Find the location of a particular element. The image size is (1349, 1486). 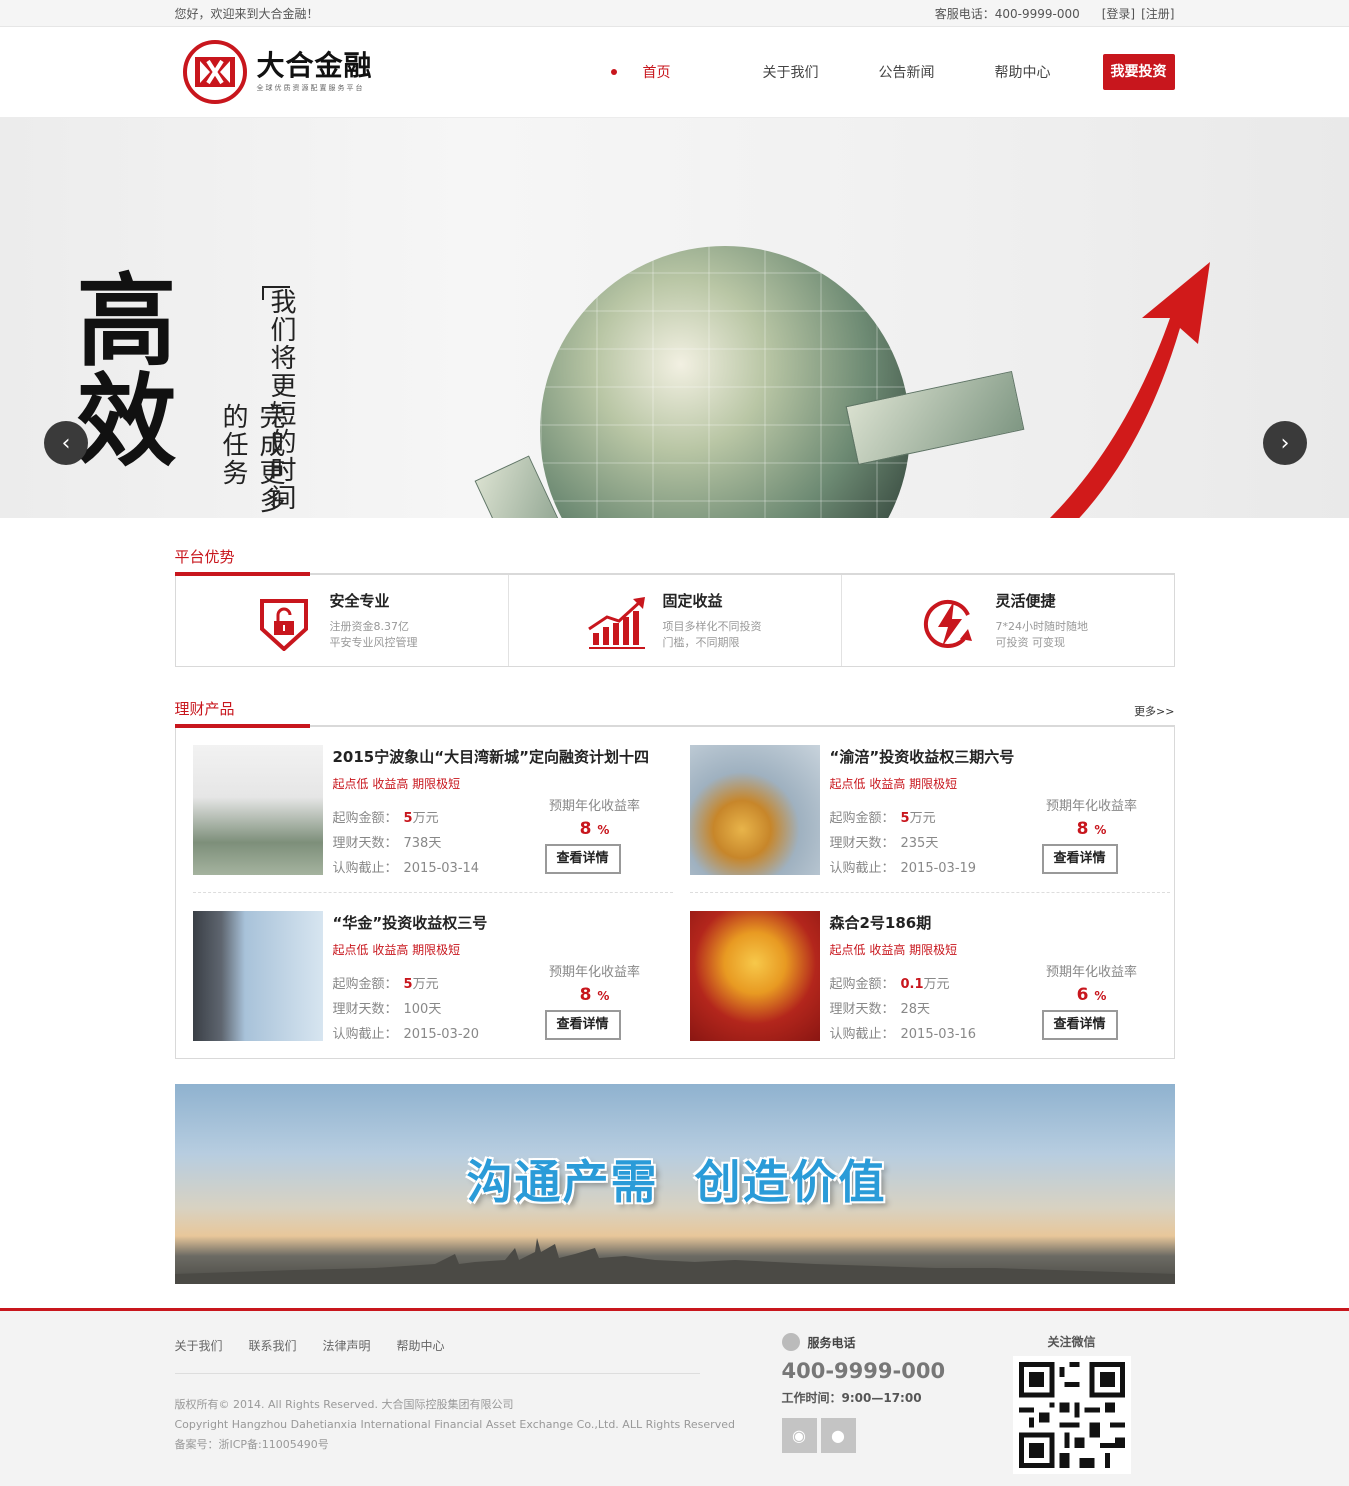

dollar-sign-image is located at coordinates (754, 810).